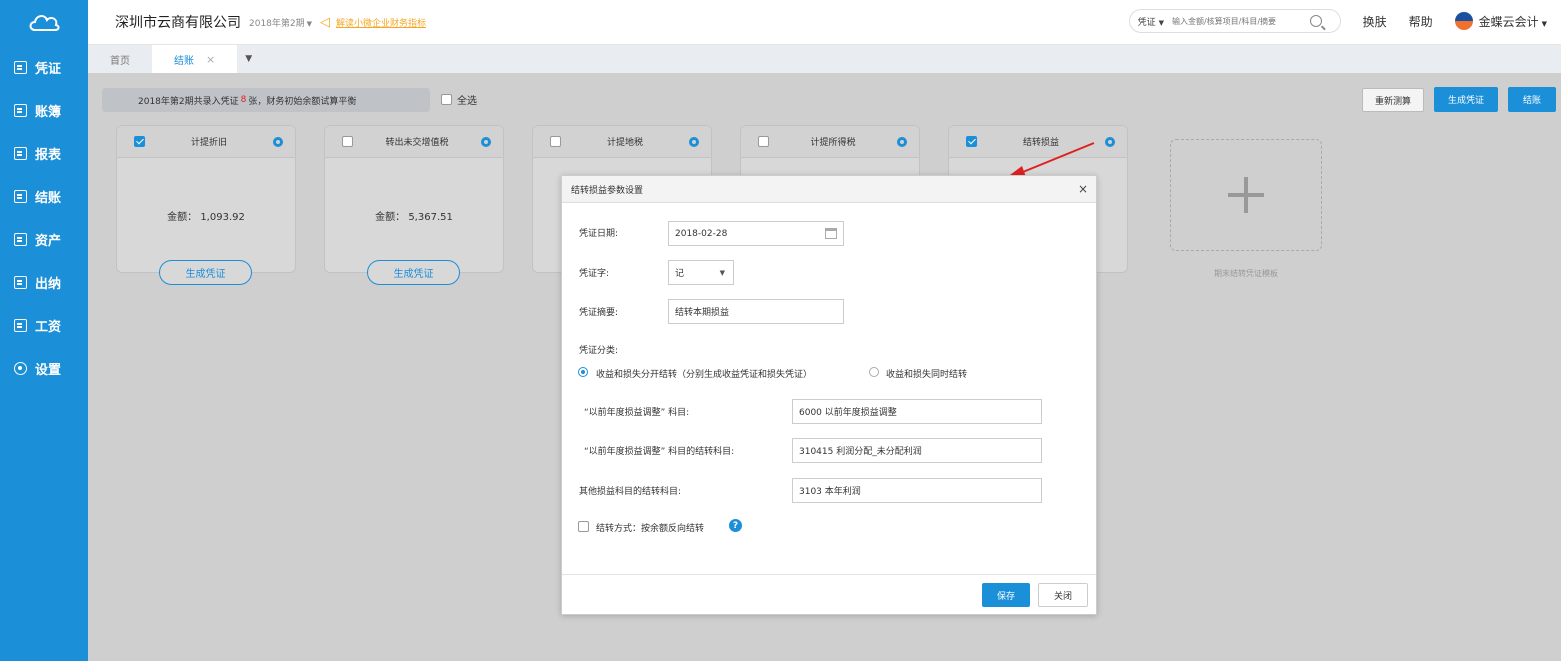  I want to click on add-template-tile, so click(1246, 195).